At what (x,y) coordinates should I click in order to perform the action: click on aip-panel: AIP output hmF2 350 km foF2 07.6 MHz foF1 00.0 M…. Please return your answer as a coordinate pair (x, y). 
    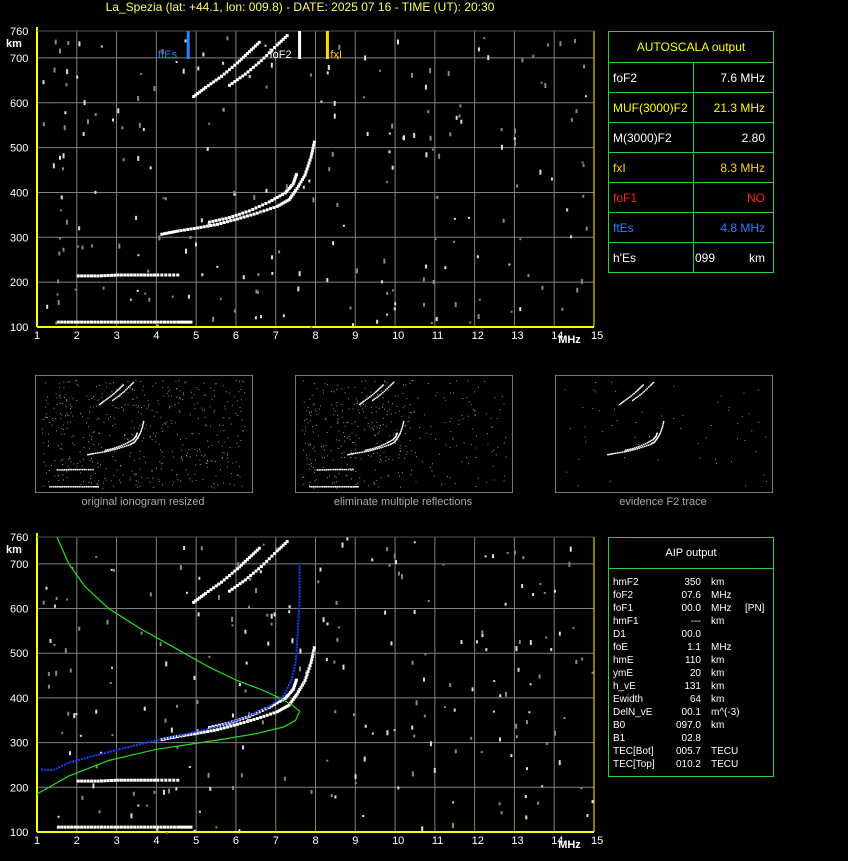
    Looking at the image, I should click on (691, 657).